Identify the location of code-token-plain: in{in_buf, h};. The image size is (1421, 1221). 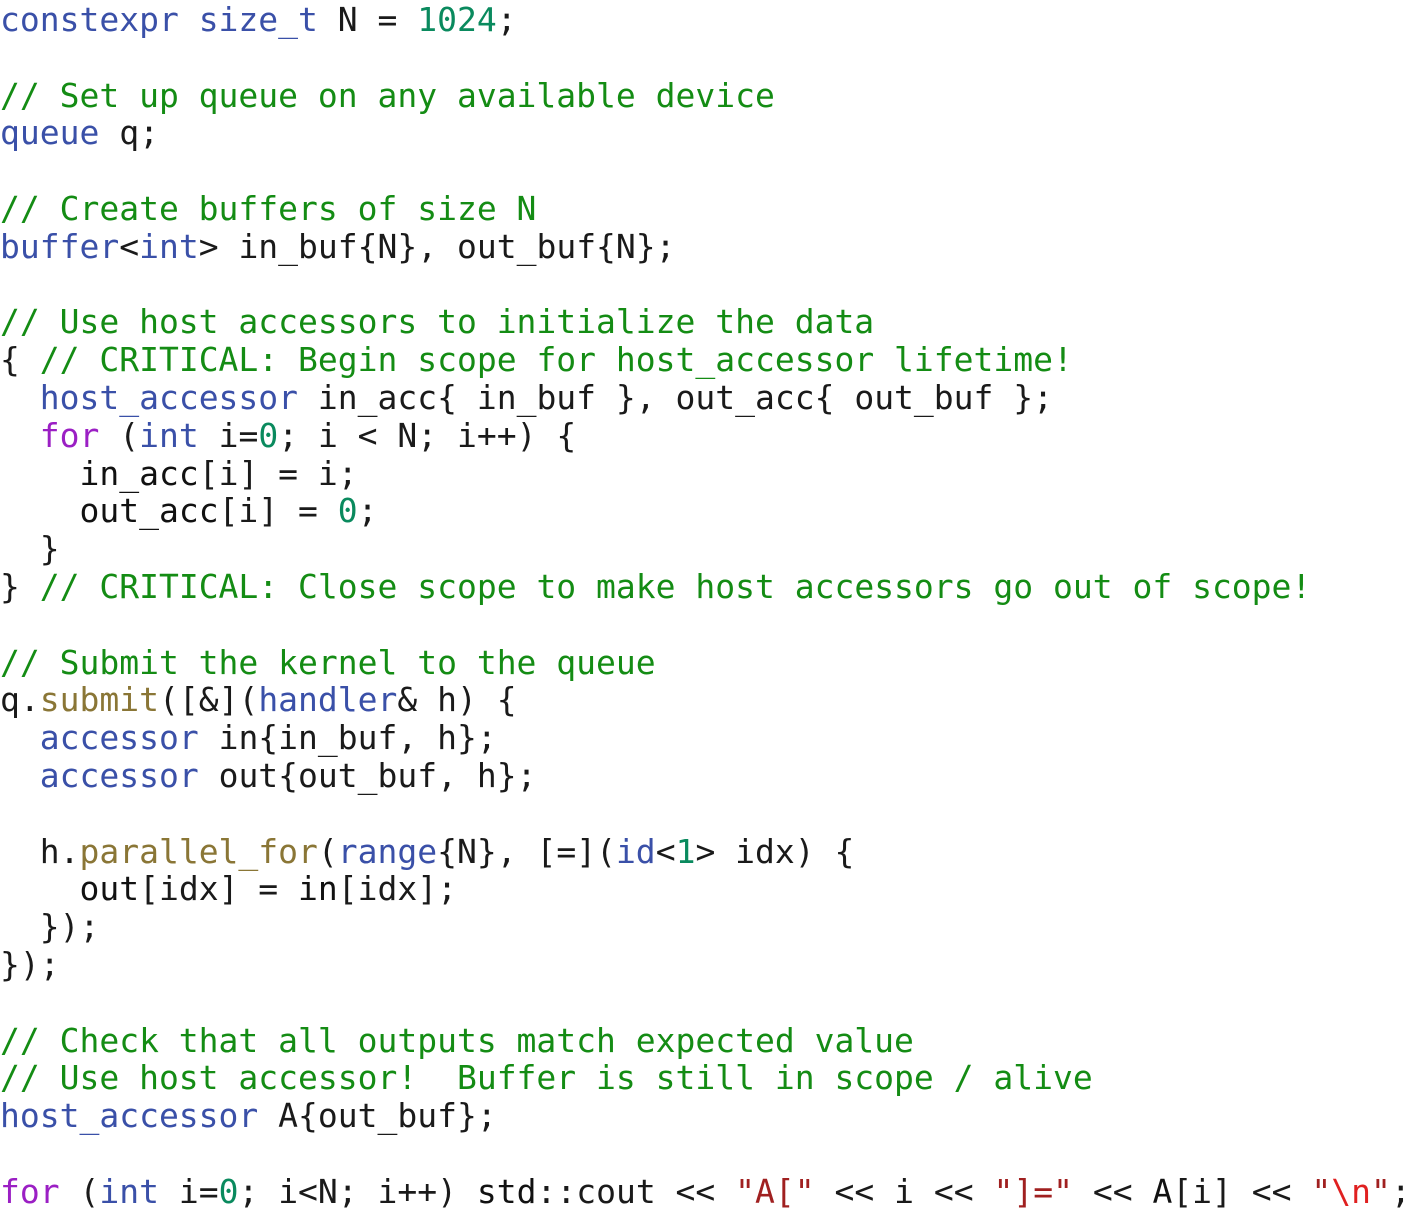
(347, 738).